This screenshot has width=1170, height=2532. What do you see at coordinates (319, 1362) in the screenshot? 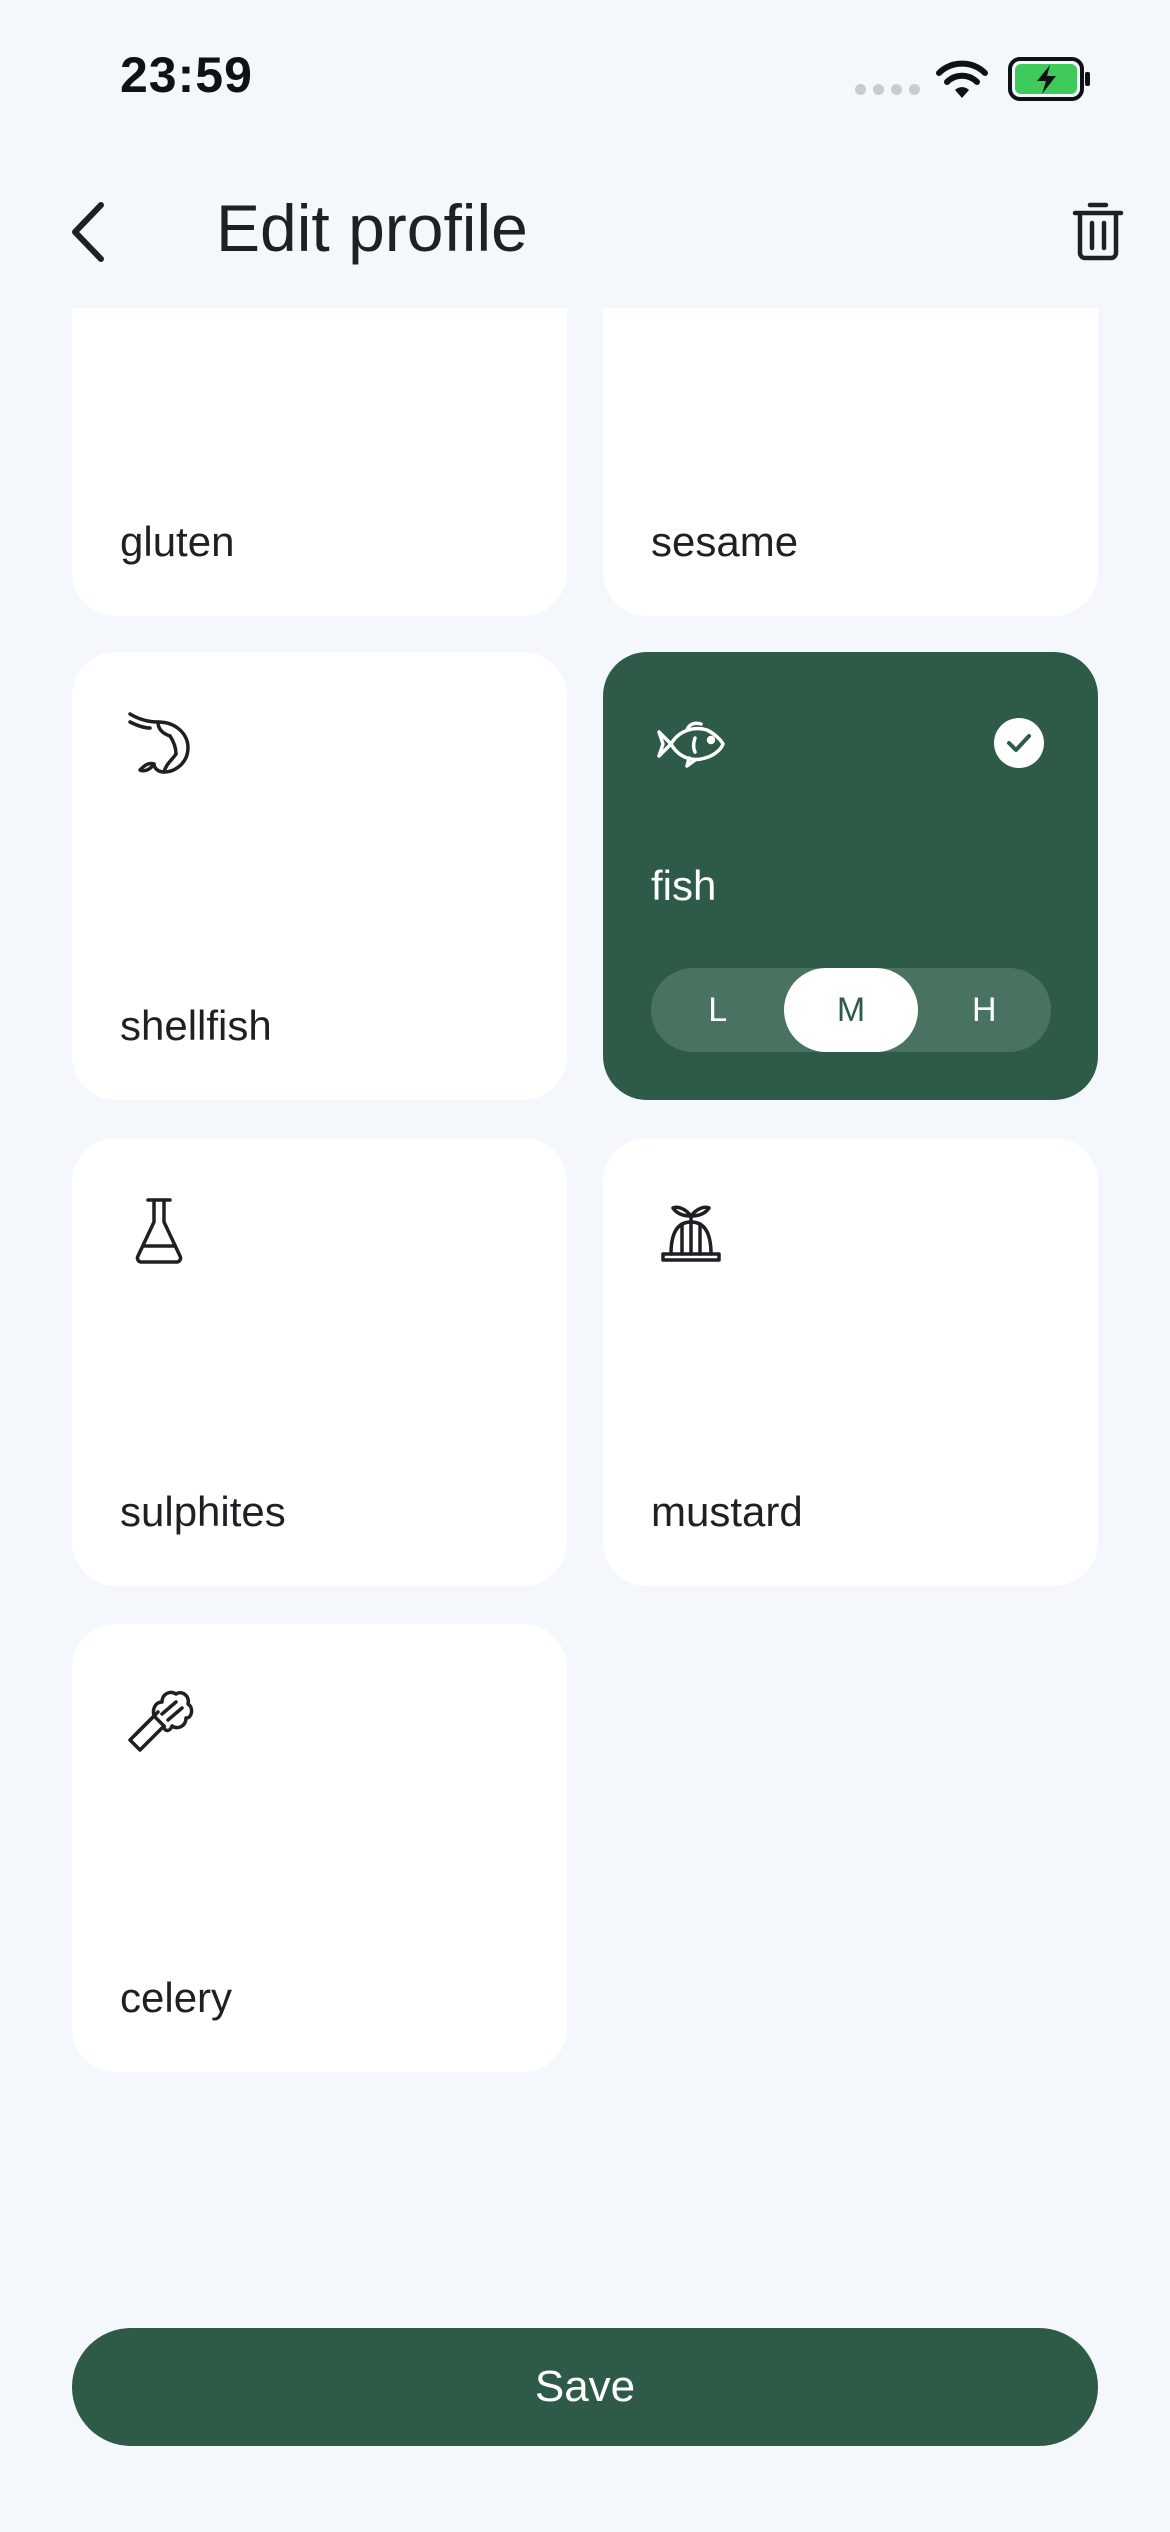
I see `allergen-card-sulphites: sulphites` at bounding box center [319, 1362].